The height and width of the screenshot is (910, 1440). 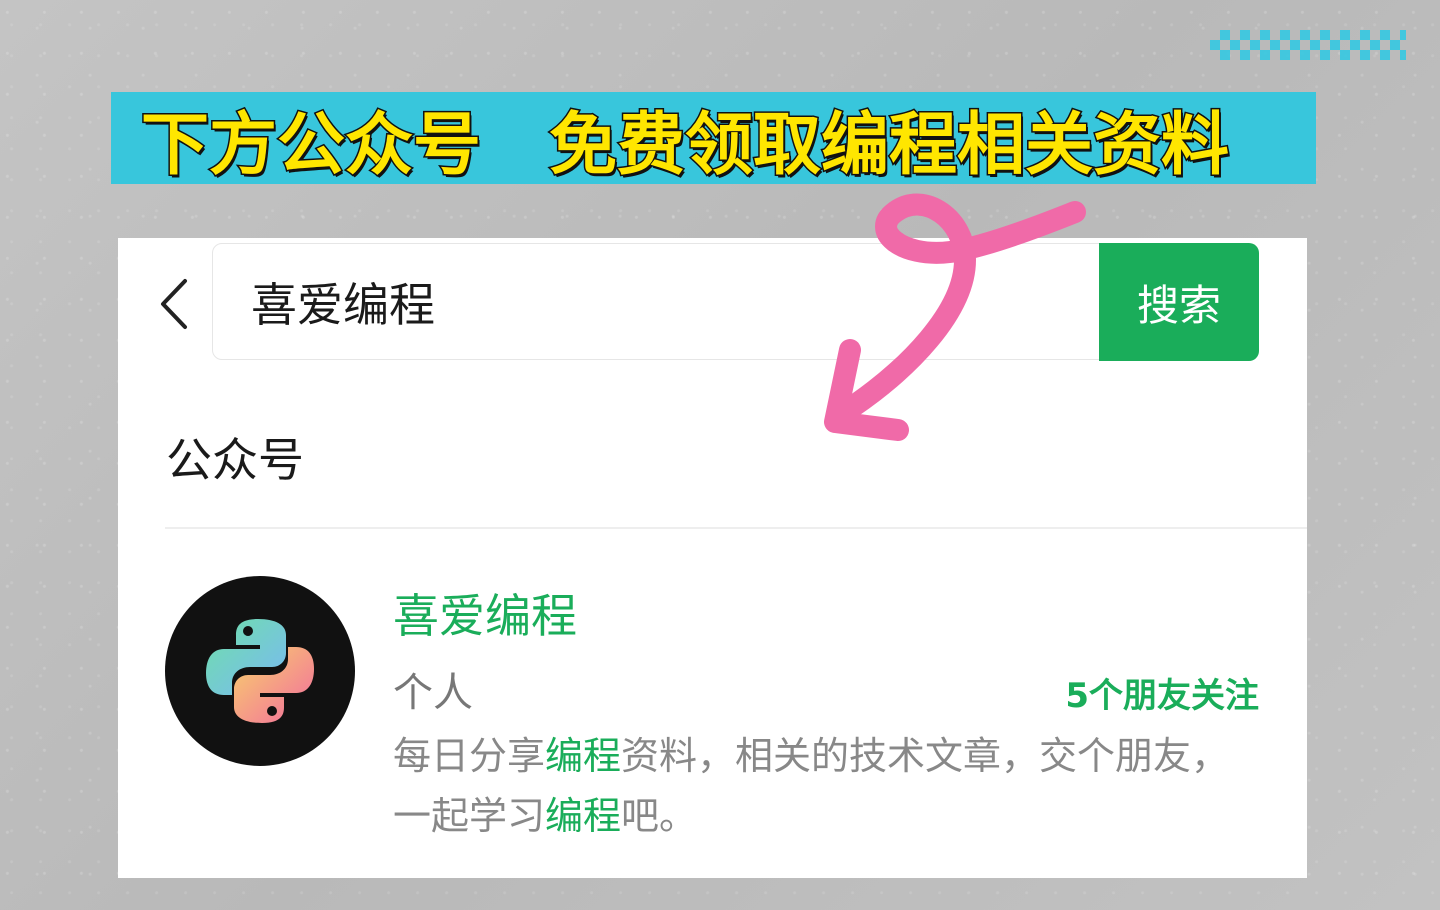 What do you see at coordinates (485, 616) in the screenshot?
I see `account-name: 喜爱编程` at bounding box center [485, 616].